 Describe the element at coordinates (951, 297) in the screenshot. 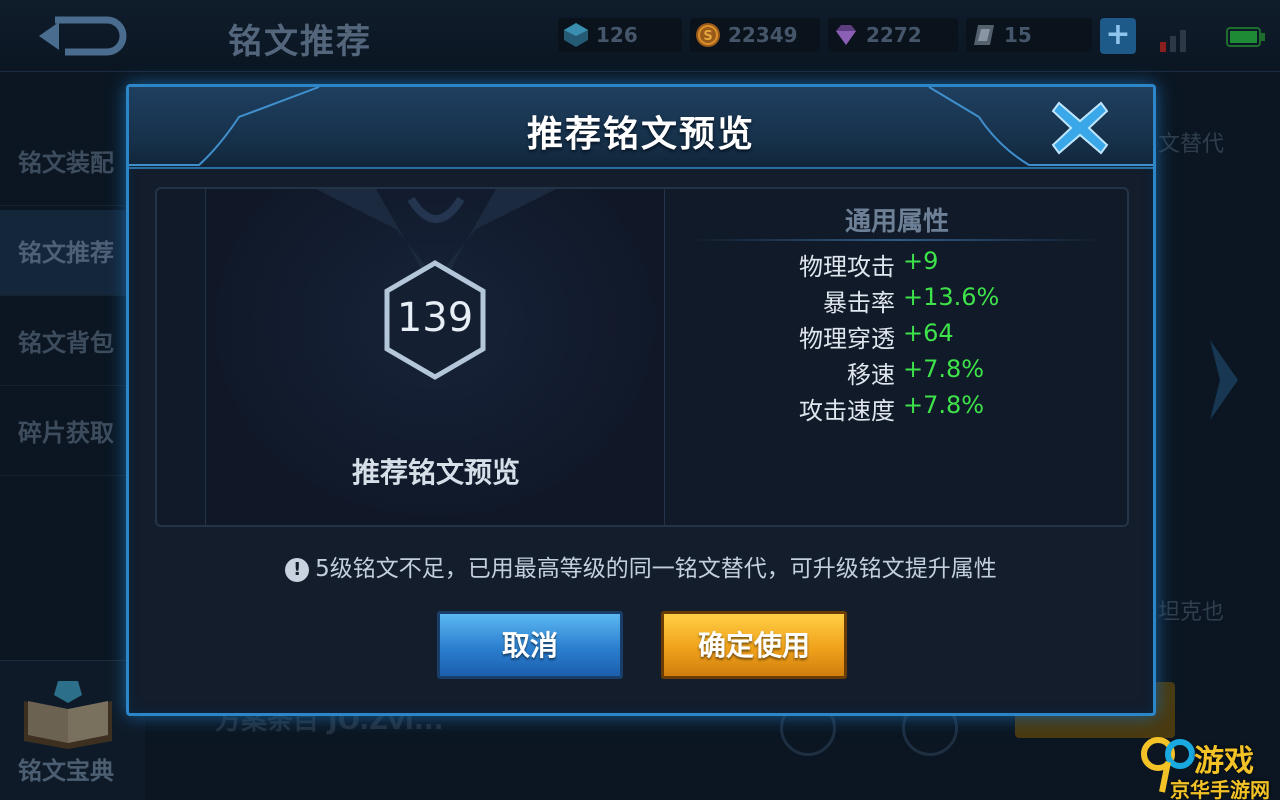

I see `attribute-value: +13.6%` at that location.